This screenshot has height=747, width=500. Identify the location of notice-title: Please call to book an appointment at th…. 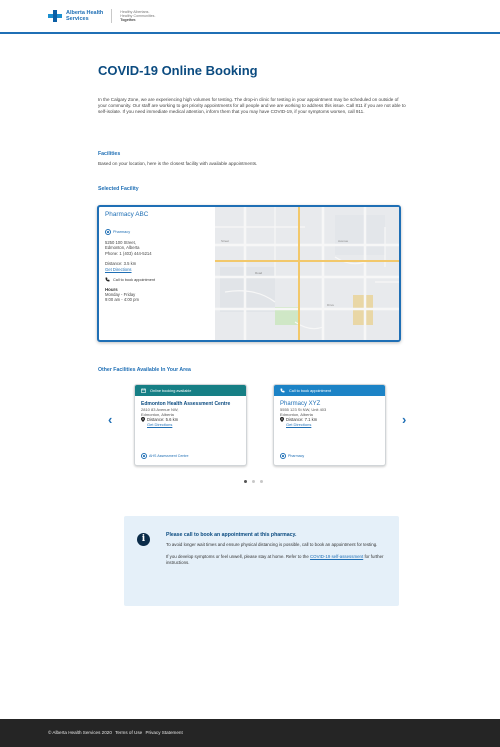
(231, 535).